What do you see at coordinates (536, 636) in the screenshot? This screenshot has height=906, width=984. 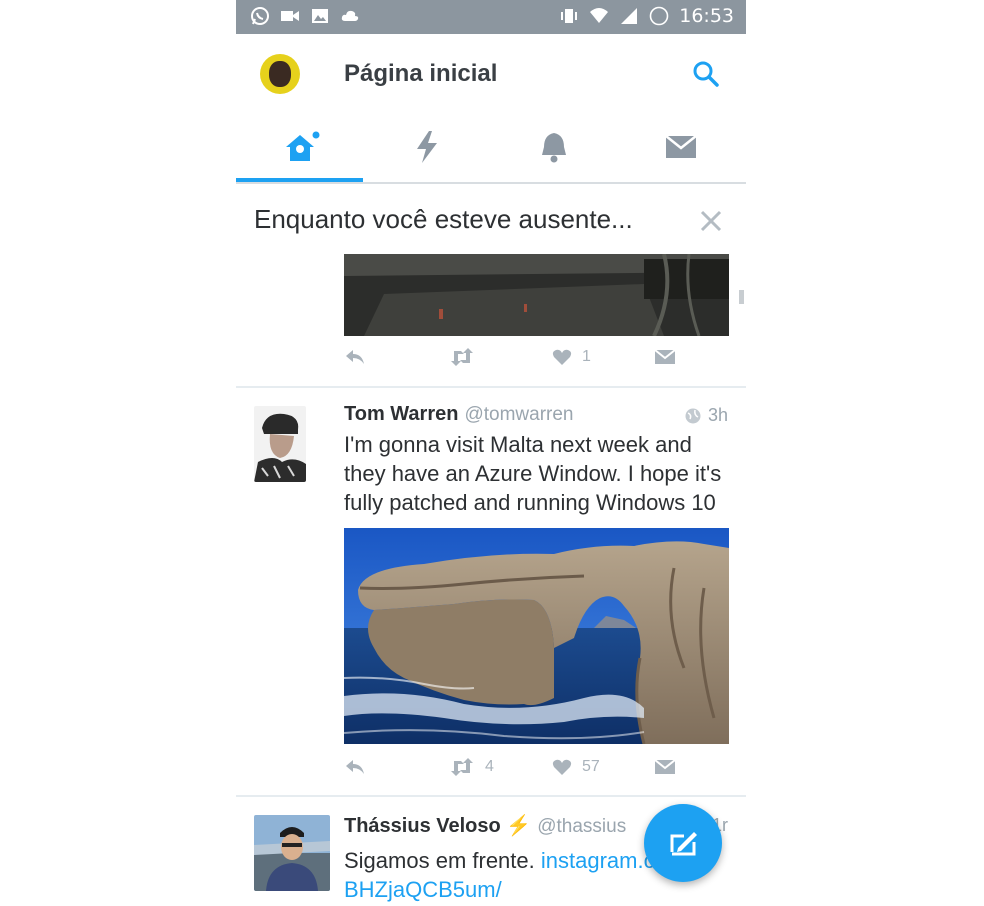 I see `tweet-photo-azure-window` at bounding box center [536, 636].